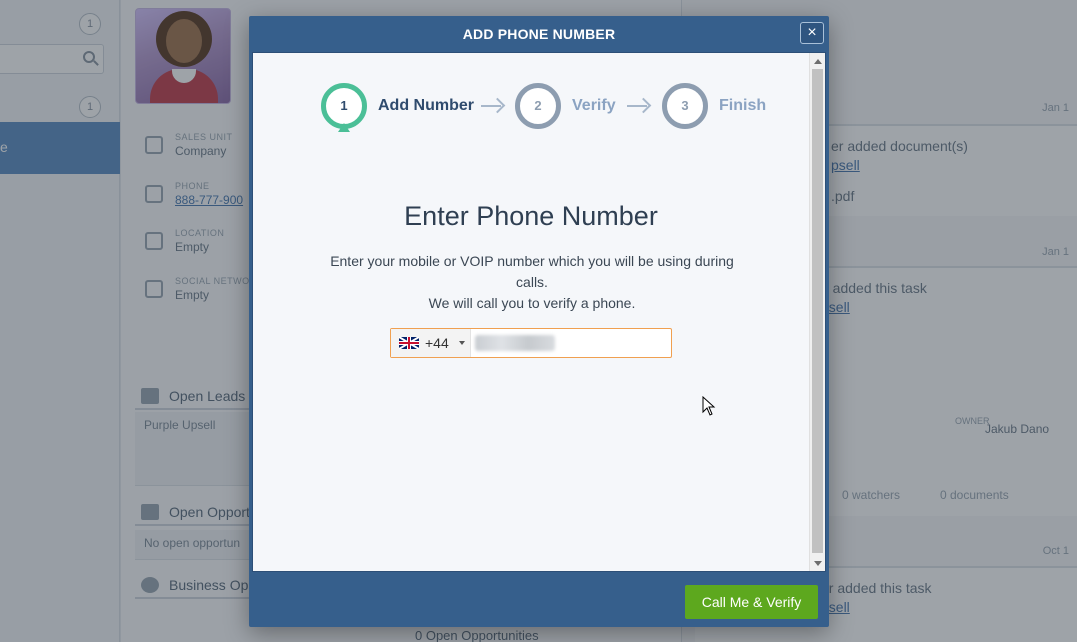 The image size is (1077, 642). Describe the element at coordinates (594, 105) in the screenshot. I see `step-label: Verify` at that location.